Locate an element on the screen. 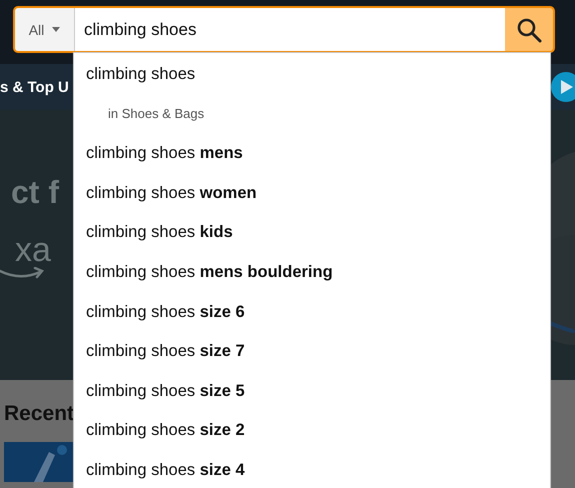 Image resolution: width=575 pixels, height=488 pixels. smile-arrow-icon is located at coordinates (23, 274).